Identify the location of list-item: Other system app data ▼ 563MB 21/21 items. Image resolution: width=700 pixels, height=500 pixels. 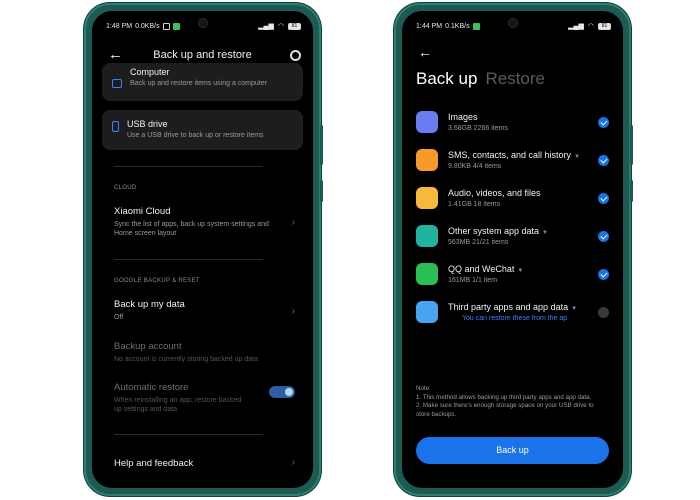
(512, 239).